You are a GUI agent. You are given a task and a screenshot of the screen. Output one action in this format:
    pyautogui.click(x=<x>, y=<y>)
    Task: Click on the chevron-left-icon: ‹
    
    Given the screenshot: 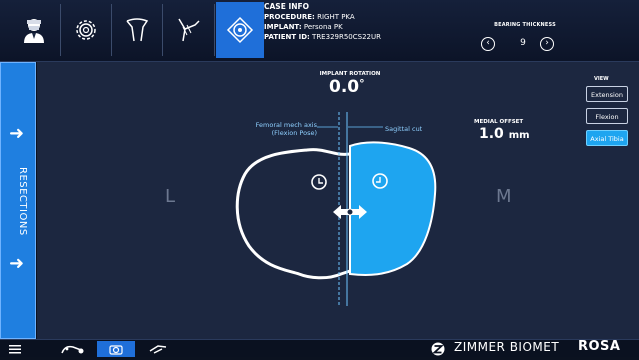 What is the action you would take?
    pyautogui.click(x=488, y=43)
    